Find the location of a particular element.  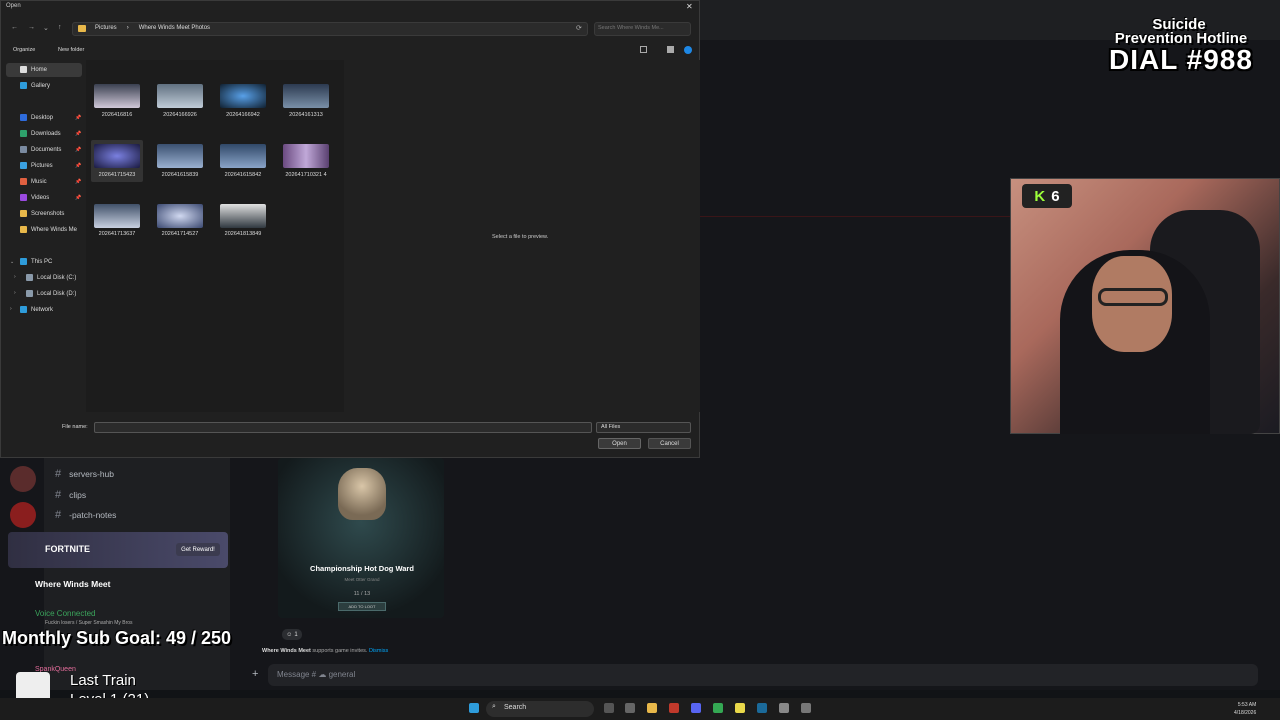

file-name: 20264166926 is located at coordinates (180, 115).